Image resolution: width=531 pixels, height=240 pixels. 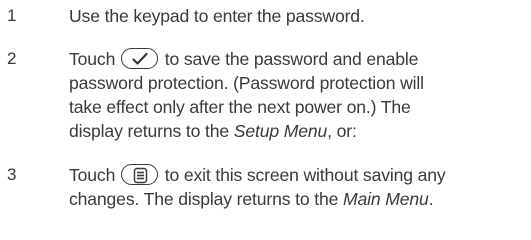 I want to click on menu-button-icon, so click(x=139, y=174).